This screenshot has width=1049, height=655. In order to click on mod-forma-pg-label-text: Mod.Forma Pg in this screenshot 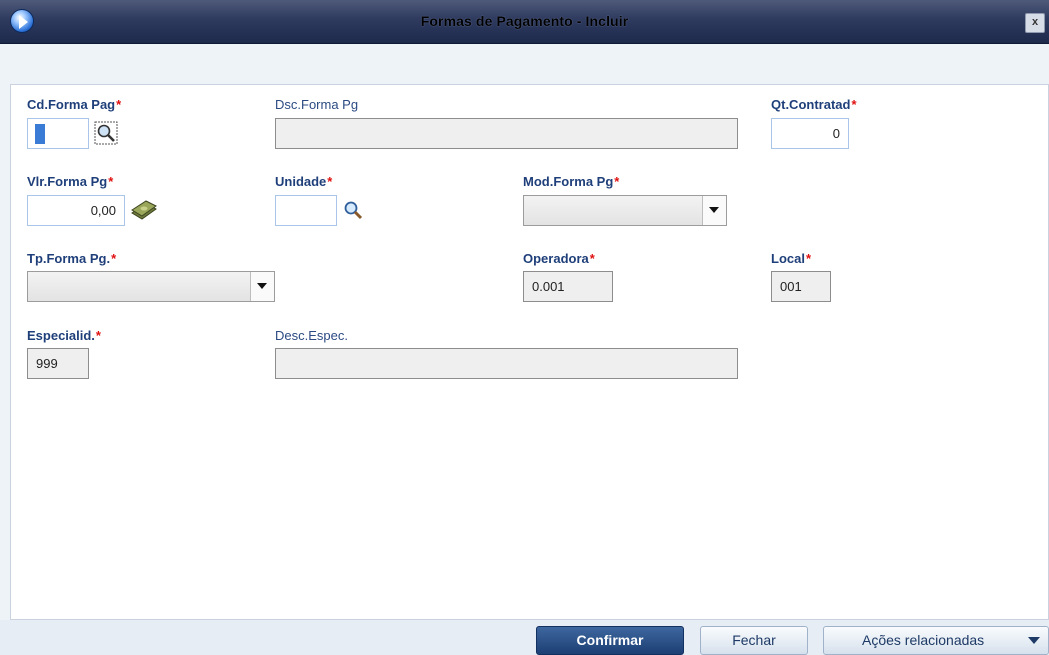, I will do `click(568, 181)`.